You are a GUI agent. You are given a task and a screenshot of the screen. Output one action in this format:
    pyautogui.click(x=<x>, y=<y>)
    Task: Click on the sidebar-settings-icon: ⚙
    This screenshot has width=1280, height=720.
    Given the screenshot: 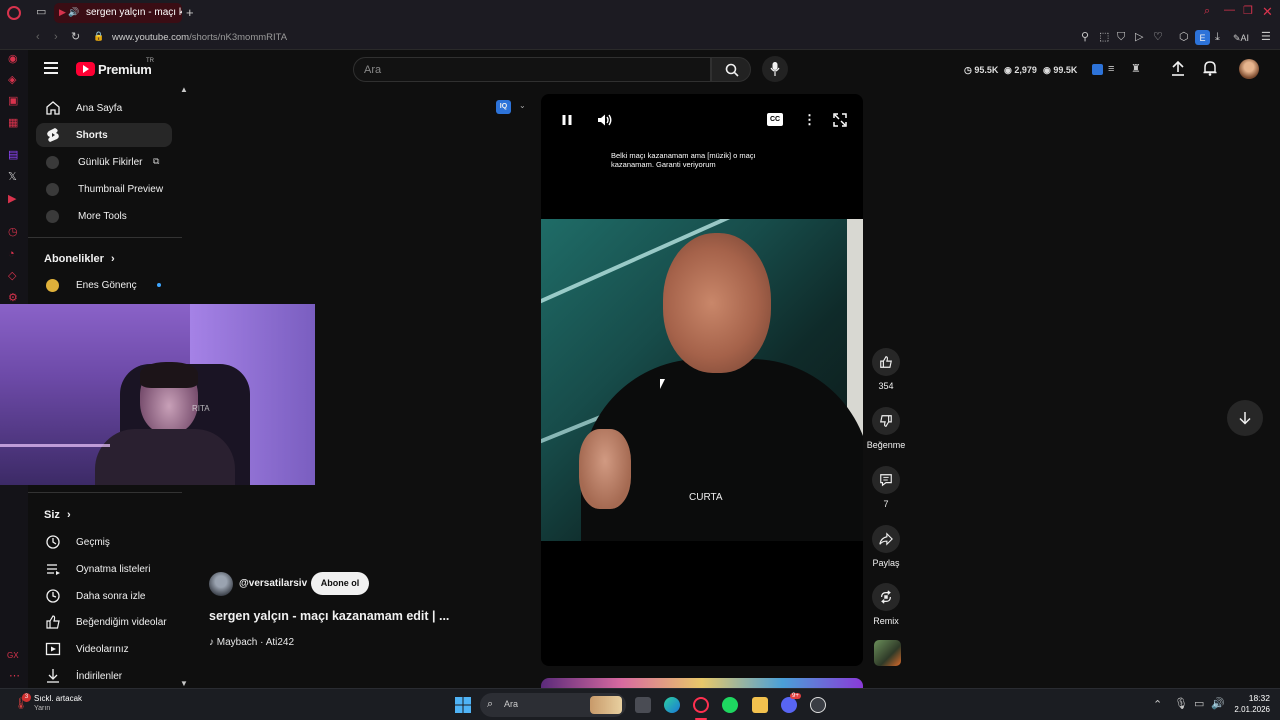 What is the action you would take?
    pyautogui.click(x=13, y=298)
    